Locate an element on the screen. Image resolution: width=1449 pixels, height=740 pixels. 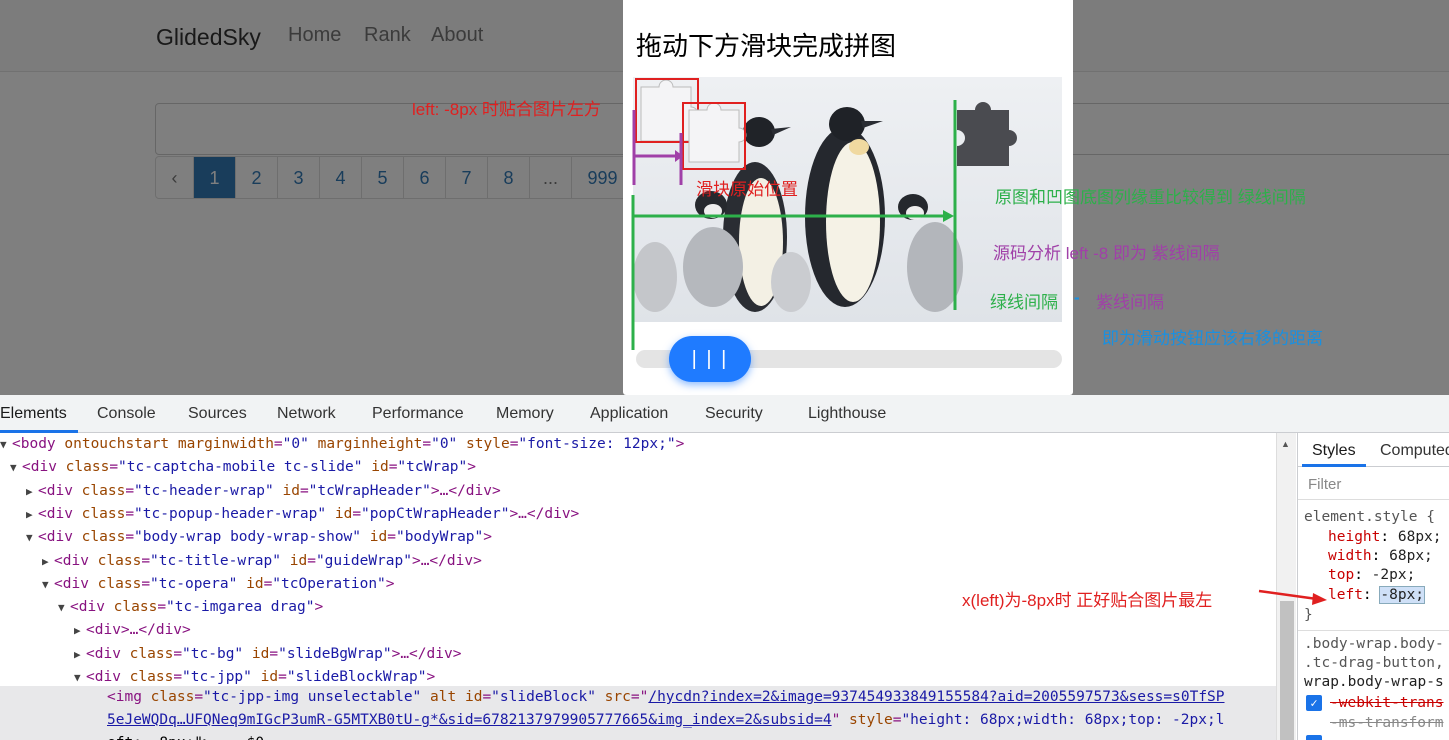
attr-class-value: "tc-jpp-img unselectable" is located at coordinates (312, 697).